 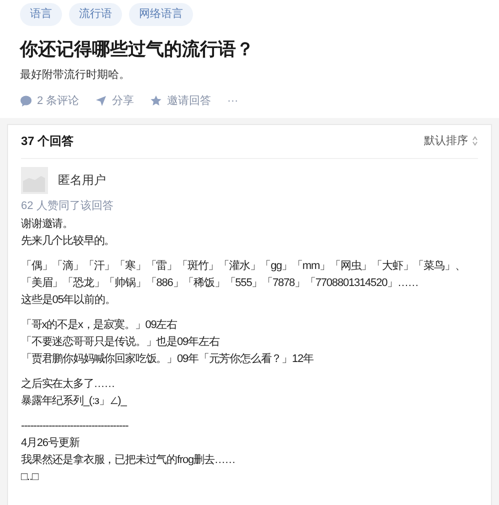 I want to click on answer-text-line: 先来几个比较早的。, so click(x=68, y=241).